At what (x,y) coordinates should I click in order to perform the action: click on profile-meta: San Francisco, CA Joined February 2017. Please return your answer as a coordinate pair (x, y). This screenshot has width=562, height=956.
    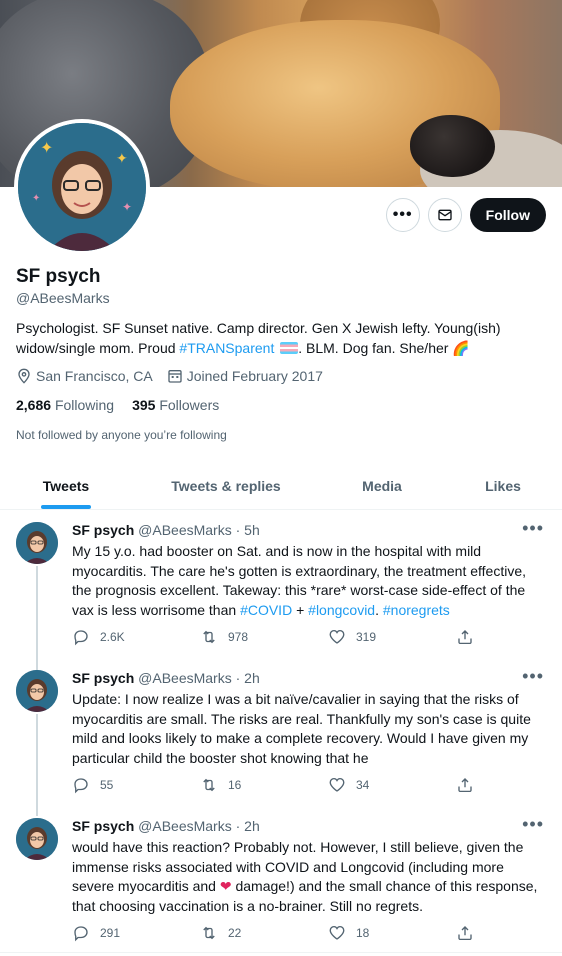
    Looking at the image, I should click on (169, 376).